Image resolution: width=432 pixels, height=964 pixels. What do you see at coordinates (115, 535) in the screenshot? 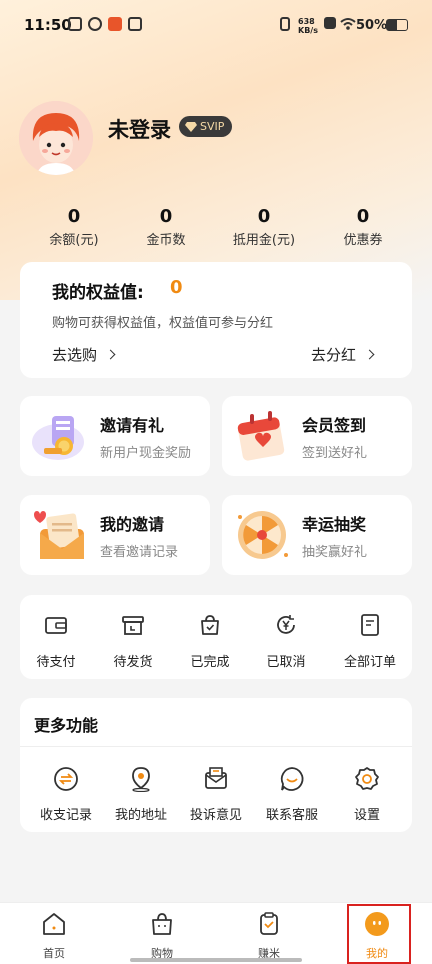
I see `my-invites-card: 我的邀请 查看邀请记录` at bounding box center [115, 535].